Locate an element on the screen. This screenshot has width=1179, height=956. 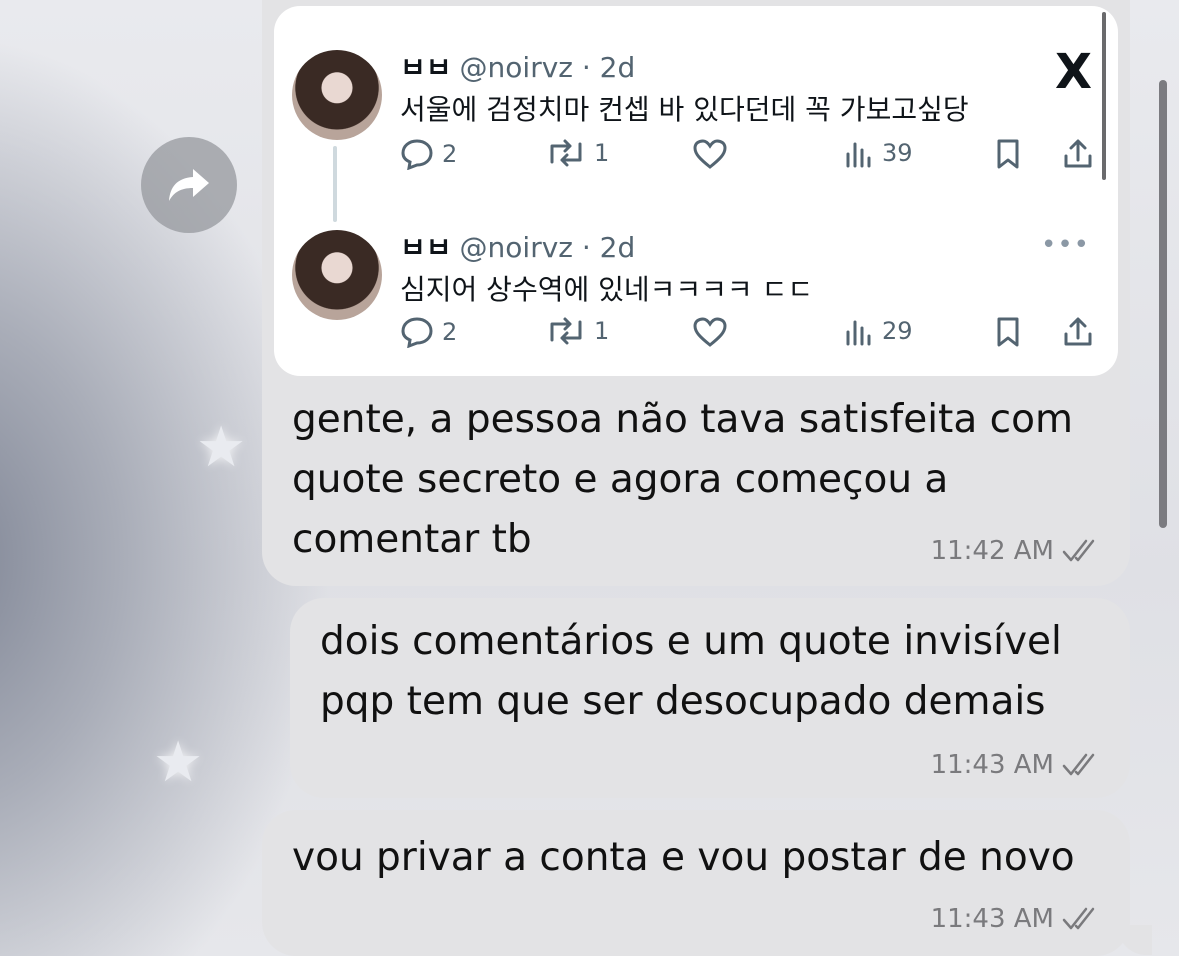
message-line: gente, a pessoa não tava satisfeita com is located at coordinates (682, 419).